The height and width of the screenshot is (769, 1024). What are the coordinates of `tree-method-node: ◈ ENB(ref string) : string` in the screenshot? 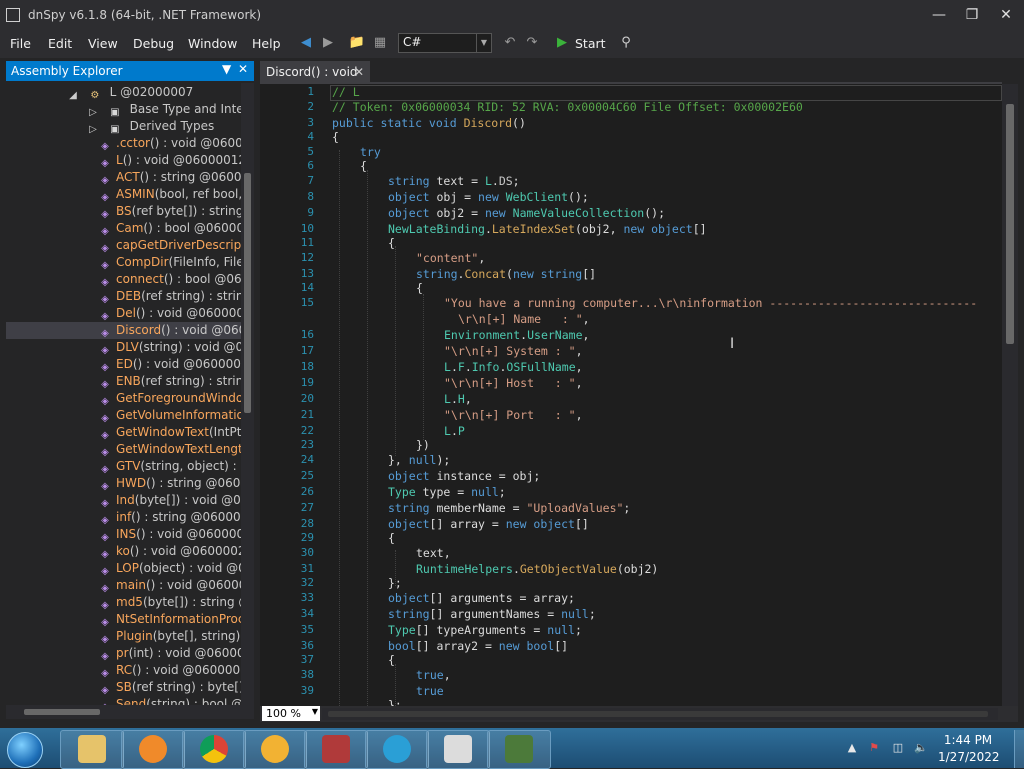 It's located at (128, 381).